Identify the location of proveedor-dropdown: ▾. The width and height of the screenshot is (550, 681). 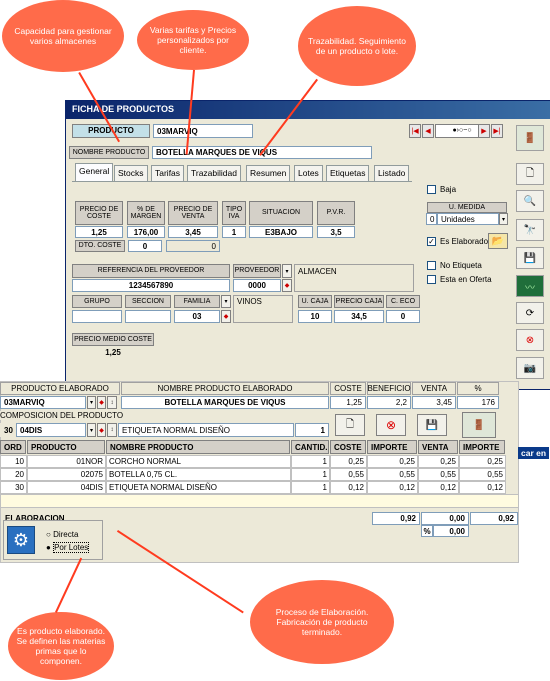
(287, 271).